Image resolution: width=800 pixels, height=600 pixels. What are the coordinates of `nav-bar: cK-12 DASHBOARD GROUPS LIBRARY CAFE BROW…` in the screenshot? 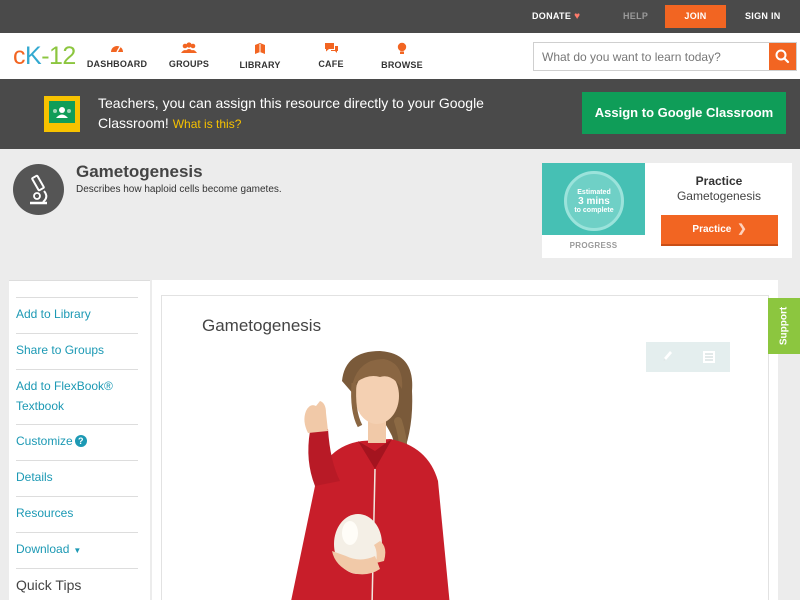 It's located at (400, 56).